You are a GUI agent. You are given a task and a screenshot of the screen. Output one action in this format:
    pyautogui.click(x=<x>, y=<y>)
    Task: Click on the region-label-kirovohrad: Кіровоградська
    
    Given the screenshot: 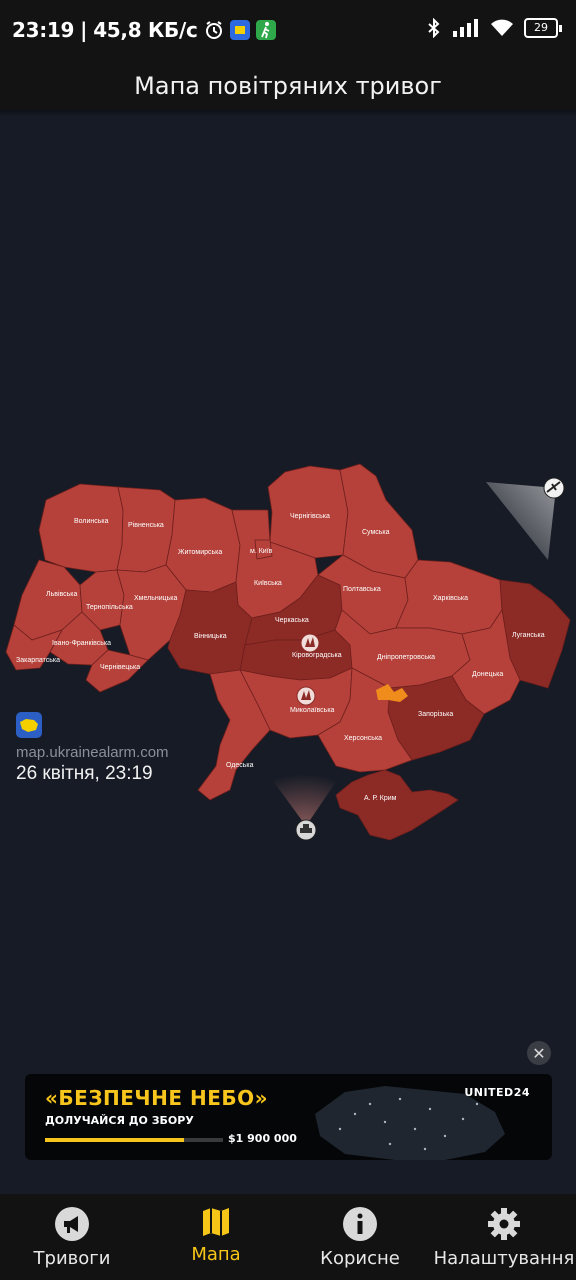 What is the action you would take?
    pyautogui.click(x=317, y=655)
    